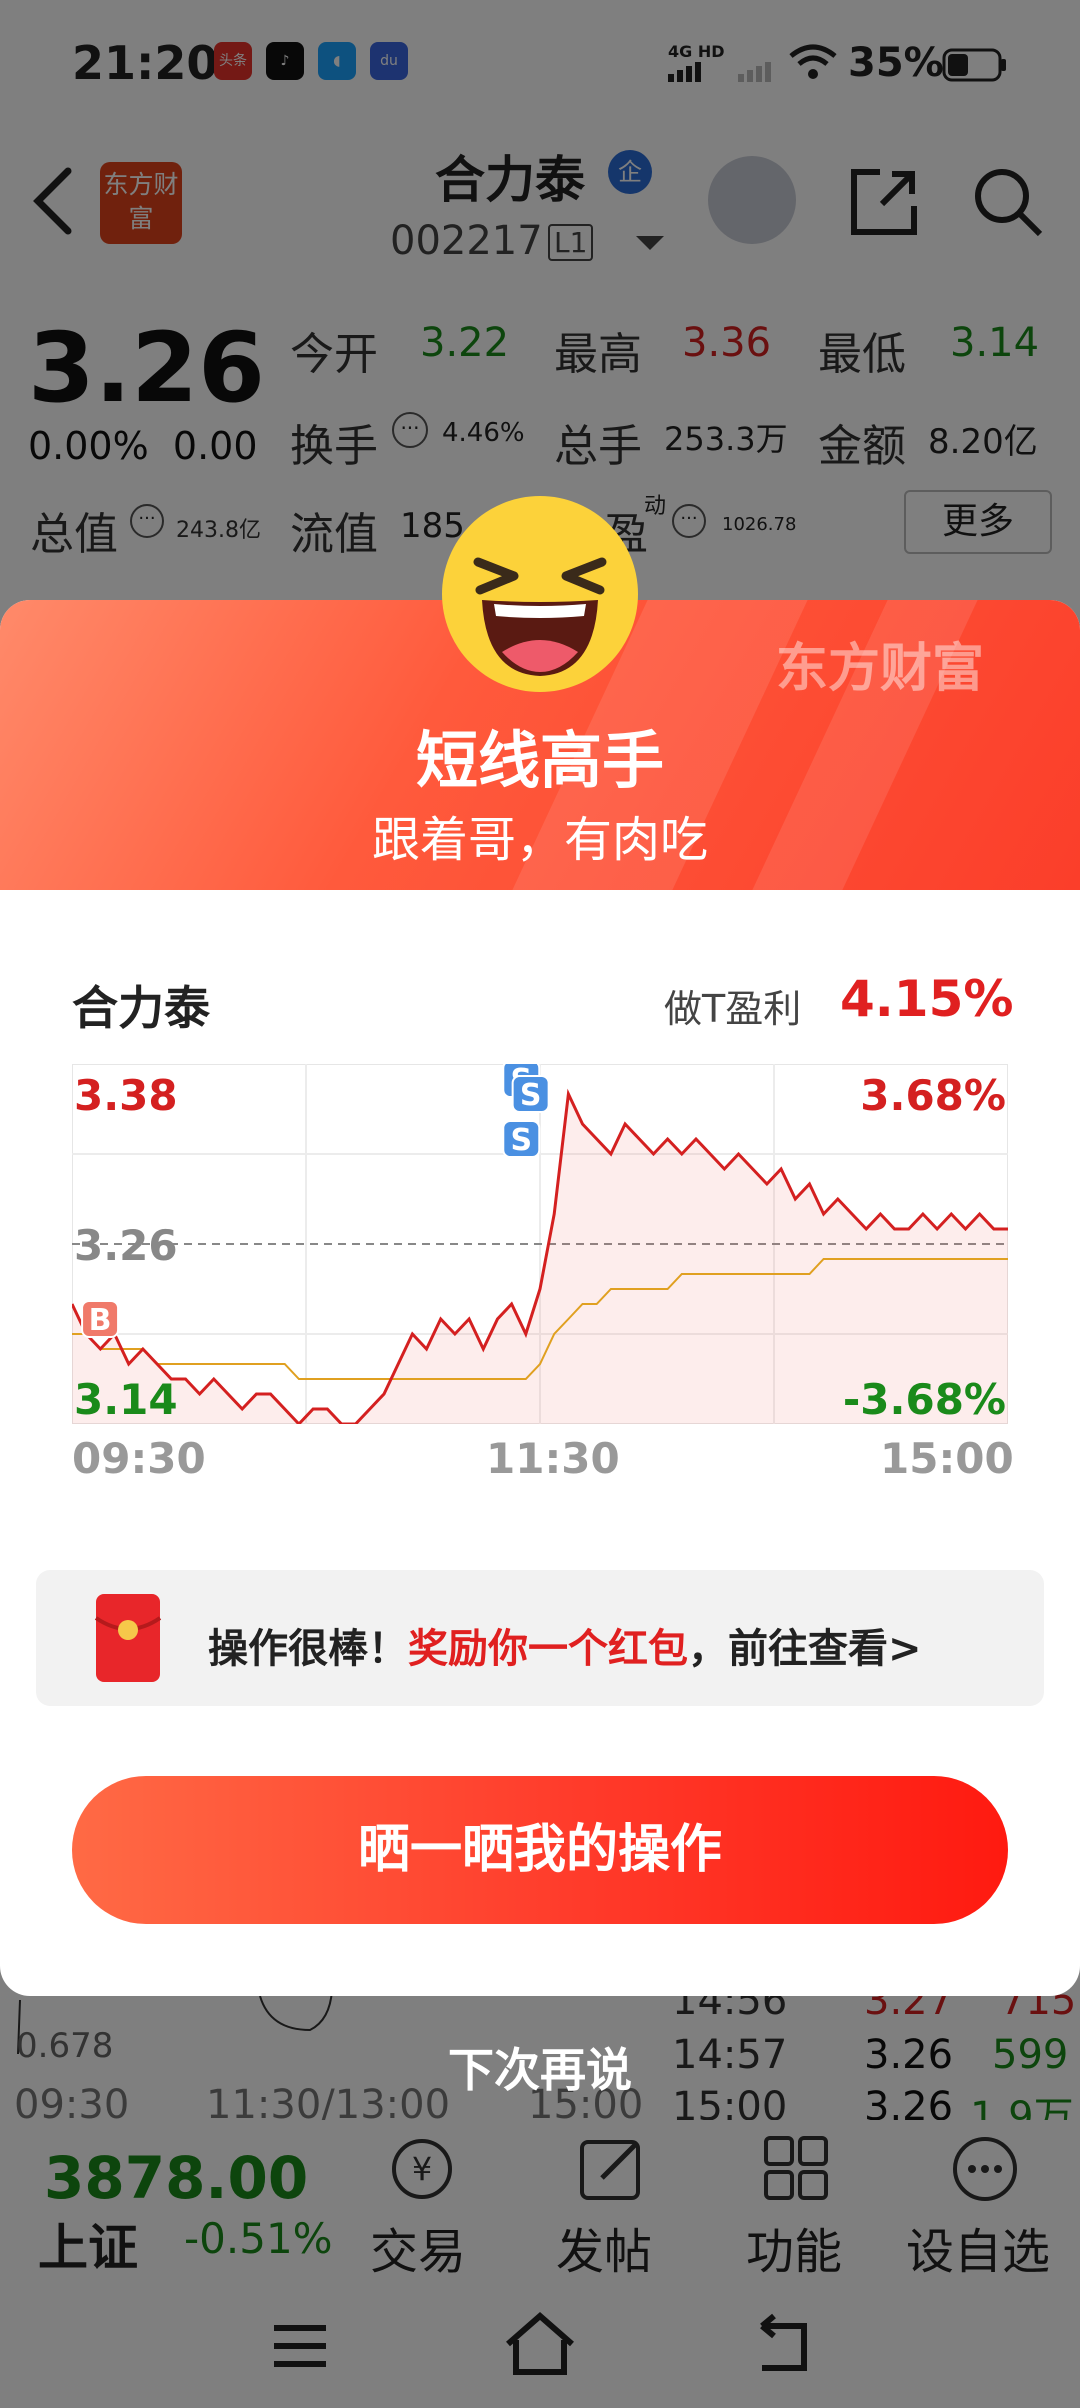 This screenshot has width=1080, height=2408. Describe the element at coordinates (139, 1458) in the screenshot. I see `x-label-start: 09:30` at that location.